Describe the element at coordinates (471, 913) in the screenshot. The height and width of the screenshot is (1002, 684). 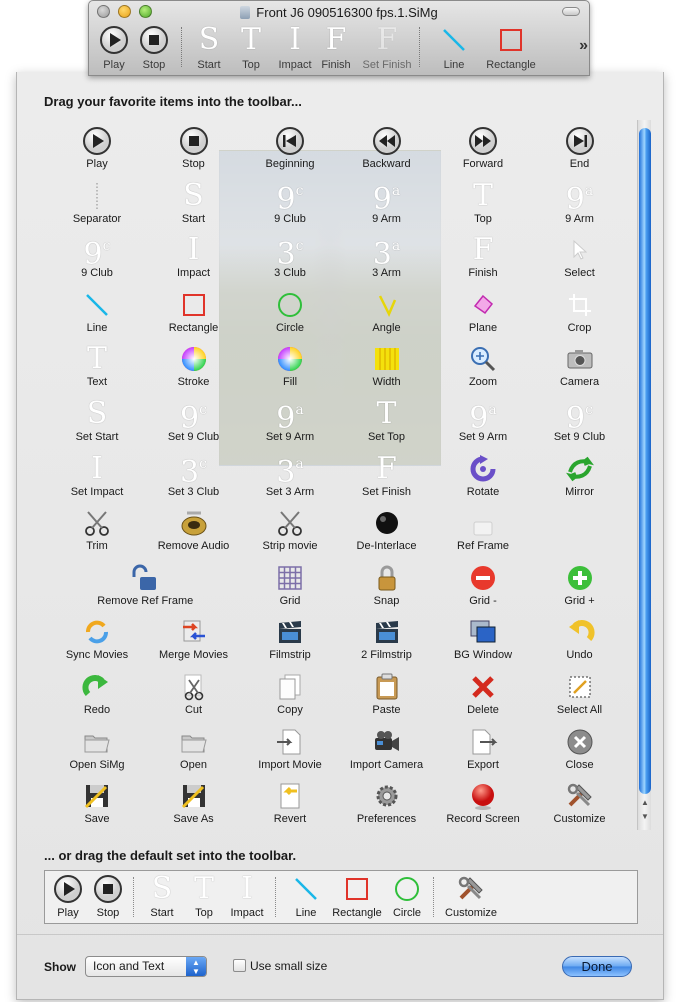
I see `default-set-label: Customize` at that location.